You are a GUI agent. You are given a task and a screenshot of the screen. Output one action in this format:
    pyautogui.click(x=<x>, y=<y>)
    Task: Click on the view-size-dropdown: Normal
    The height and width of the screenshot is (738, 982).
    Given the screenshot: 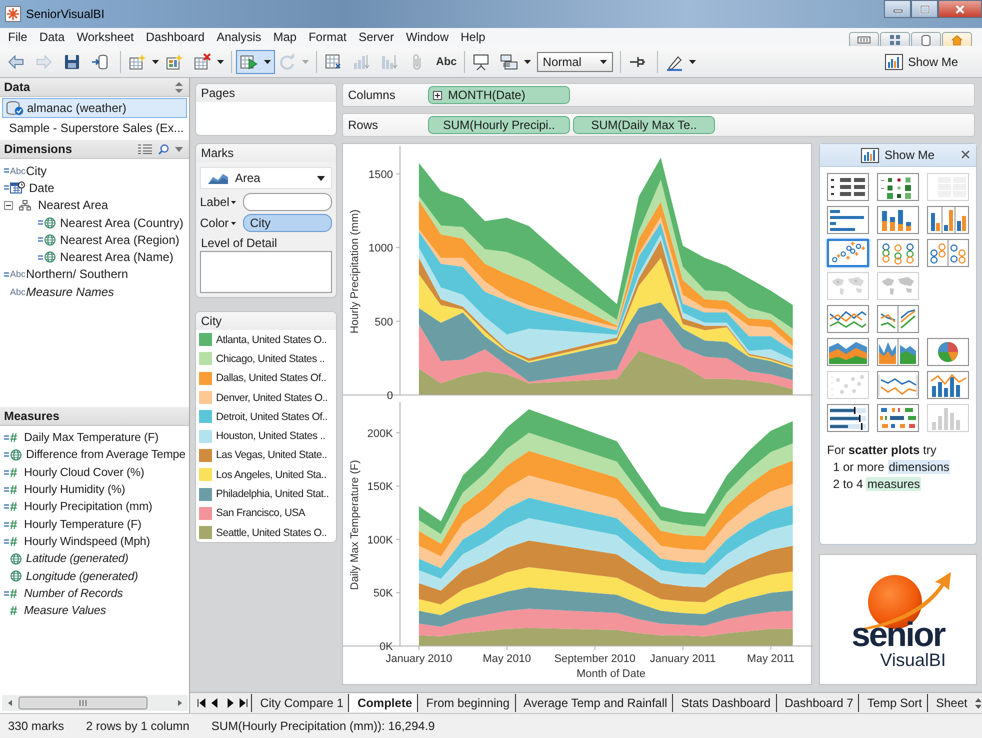 What is the action you would take?
    pyautogui.click(x=574, y=62)
    